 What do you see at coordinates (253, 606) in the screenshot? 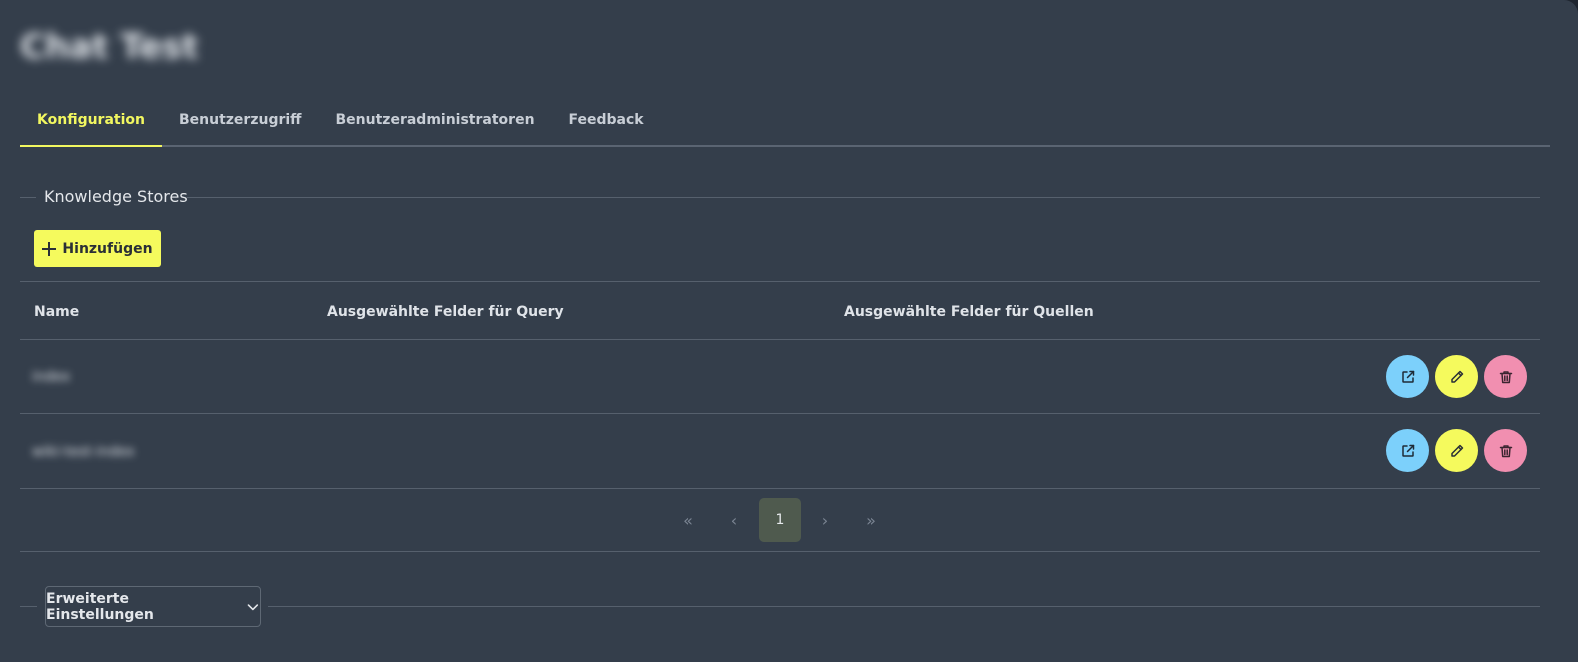
I see `chevron-down-icon` at bounding box center [253, 606].